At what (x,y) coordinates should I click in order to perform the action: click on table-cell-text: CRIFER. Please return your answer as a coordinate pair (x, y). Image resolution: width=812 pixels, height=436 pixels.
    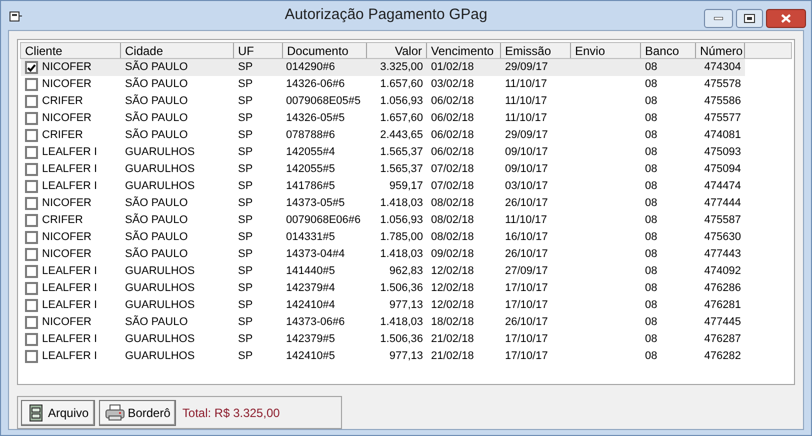
    Looking at the image, I should click on (62, 220).